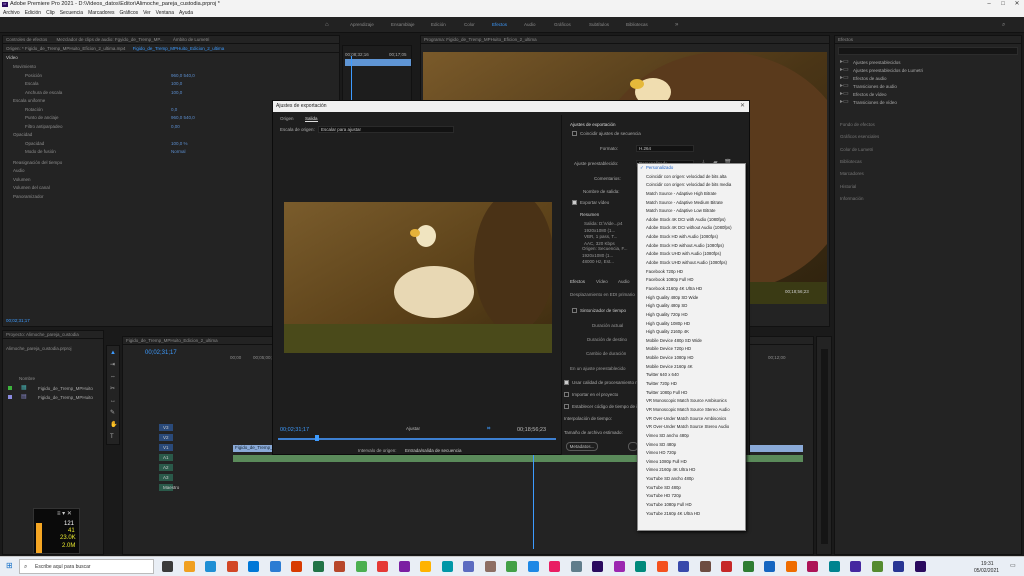 The image size is (1024, 576). Describe the element at coordinates (311, 119) in the screenshot. I see `tab-output: Salida` at that location.